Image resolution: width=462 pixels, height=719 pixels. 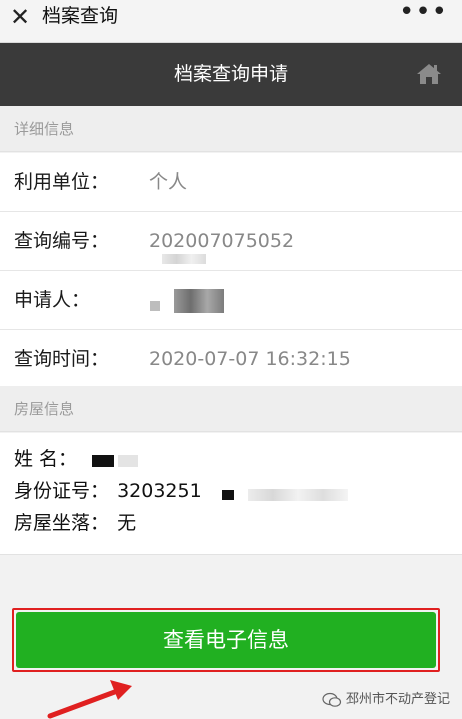 What do you see at coordinates (231, 300) in the screenshot?
I see `row-applicant: 申请人：` at bounding box center [231, 300].